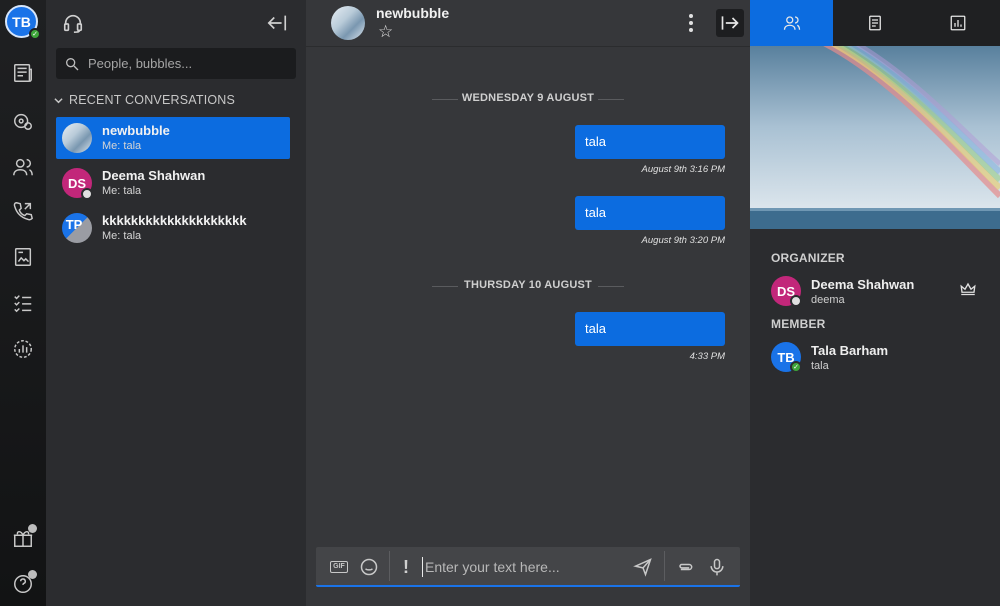  What do you see at coordinates (691, 23) in the screenshot?
I see `more-options-icon` at bounding box center [691, 23].